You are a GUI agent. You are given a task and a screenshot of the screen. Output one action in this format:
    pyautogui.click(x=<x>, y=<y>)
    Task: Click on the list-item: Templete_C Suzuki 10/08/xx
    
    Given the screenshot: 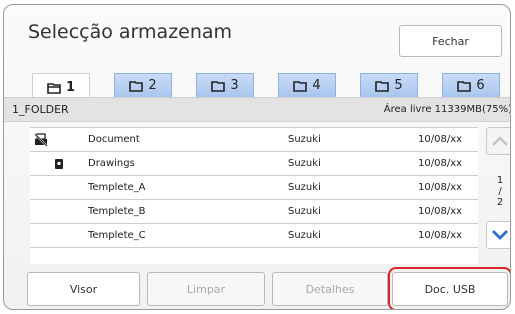 What is the action you would take?
    pyautogui.click(x=254, y=236)
    